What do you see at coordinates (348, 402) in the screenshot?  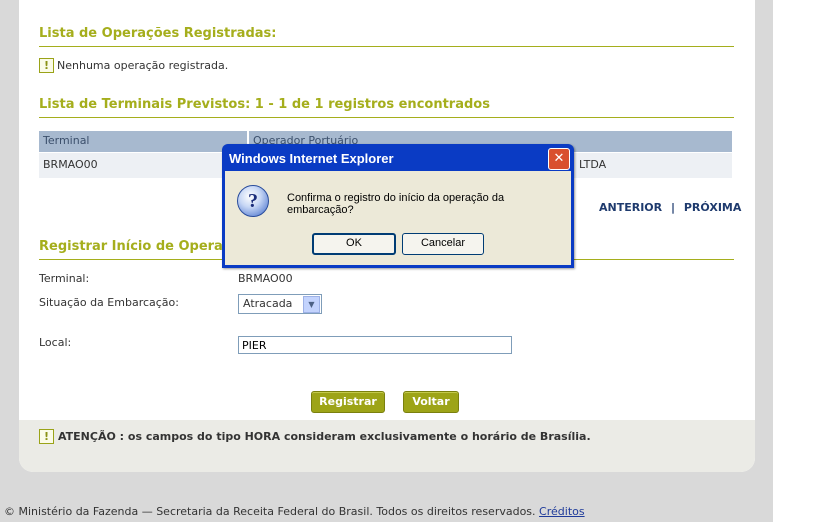 I see `register-button: Registrar` at bounding box center [348, 402].